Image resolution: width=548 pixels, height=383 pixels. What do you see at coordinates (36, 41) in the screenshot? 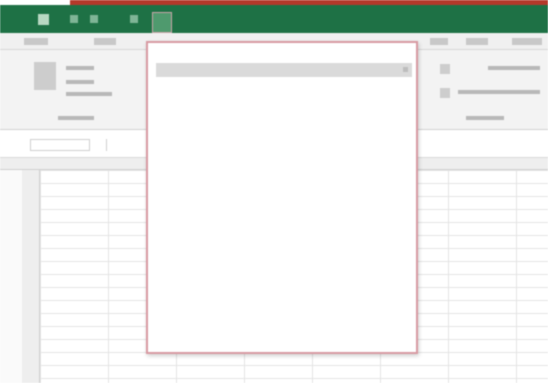
I see `tab-file` at bounding box center [36, 41].